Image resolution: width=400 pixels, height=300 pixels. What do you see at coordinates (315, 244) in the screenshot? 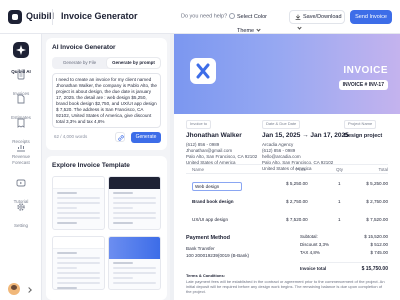
I see `discount-label: Discount 3,3%` at bounding box center [315, 244].